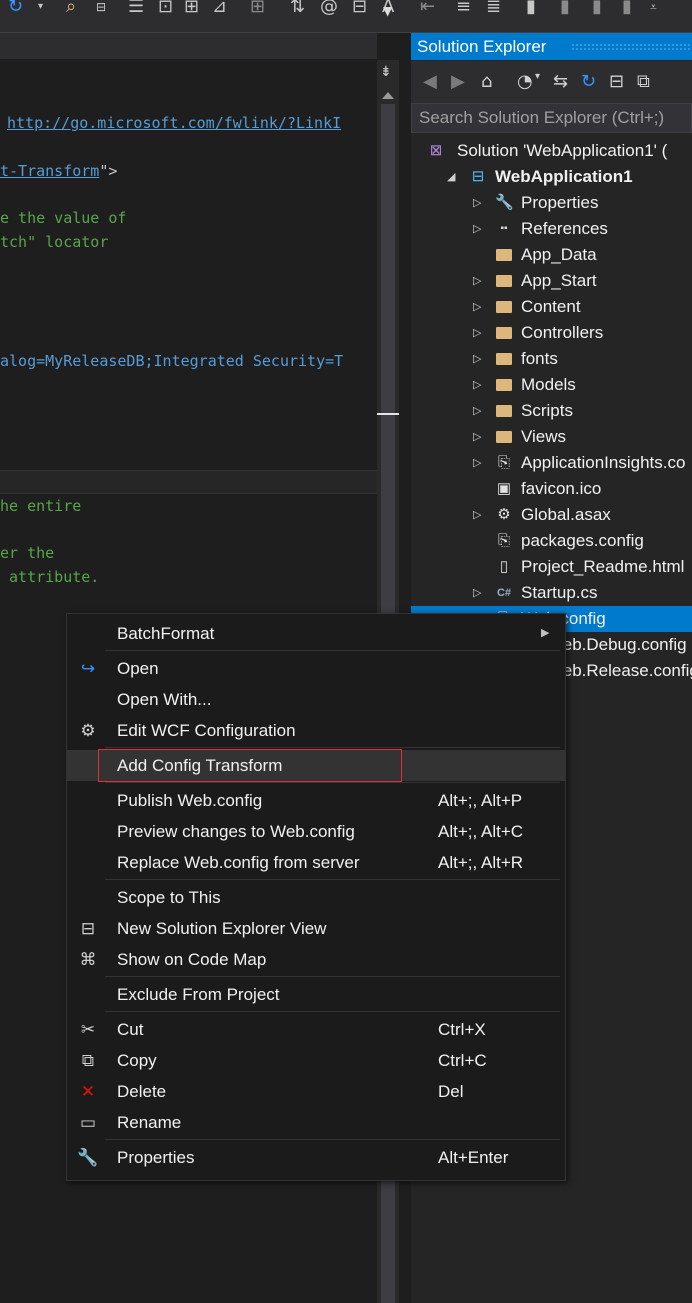 The image size is (692, 1303). I want to click on menu-item-edit-wcf-configuration: ⚙ Edit WCF Configuration, so click(316, 730).